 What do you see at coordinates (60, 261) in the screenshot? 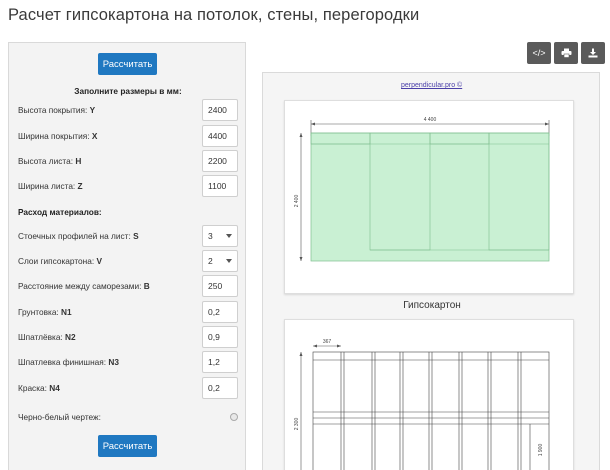
I see `layers-label: Слои гипсокартона: V` at bounding box center [60, 261].